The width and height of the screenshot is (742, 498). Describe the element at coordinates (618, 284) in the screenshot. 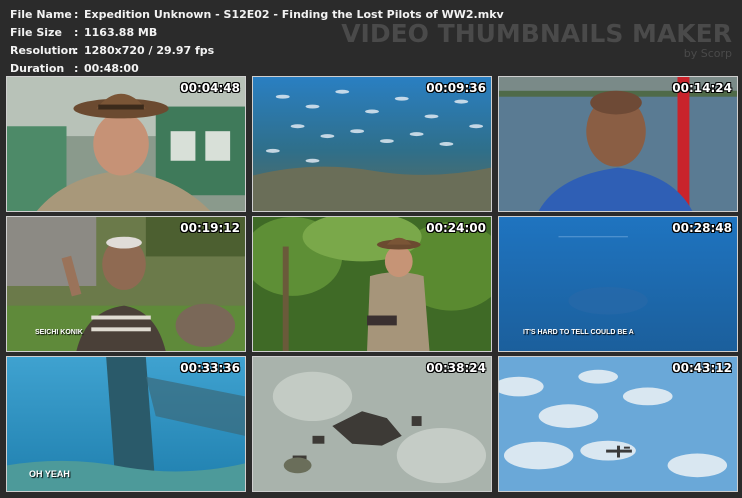

I see `thumbnail-6: 00:28:48 IT'S HARD TO TELL COULD BE A` at that location.